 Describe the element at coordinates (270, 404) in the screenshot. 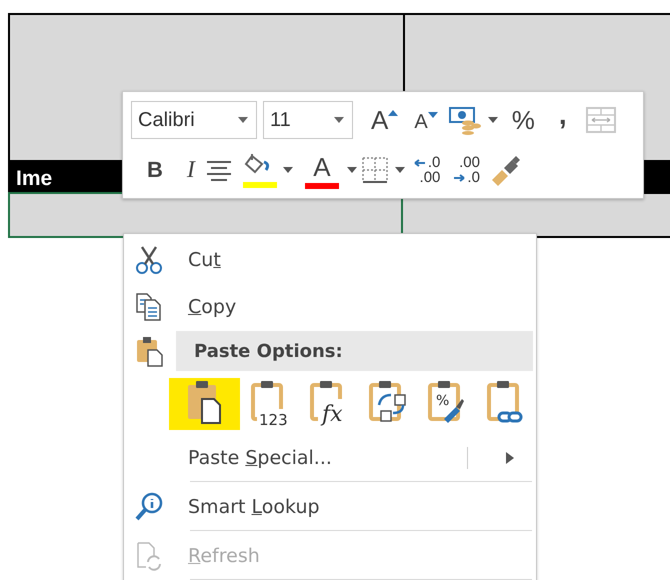

I see `paste-option-button: 123` at that location.